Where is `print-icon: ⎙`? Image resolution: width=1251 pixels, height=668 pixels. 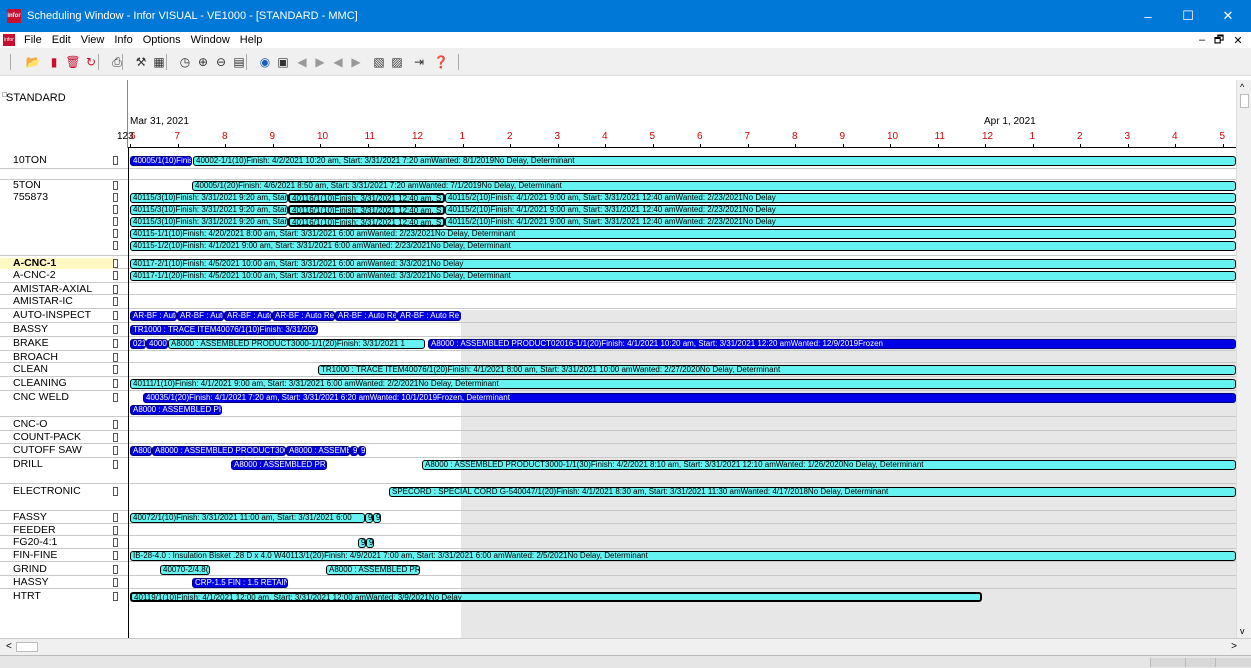
print-icon: ⎙ is located at coordinates (117, 62).